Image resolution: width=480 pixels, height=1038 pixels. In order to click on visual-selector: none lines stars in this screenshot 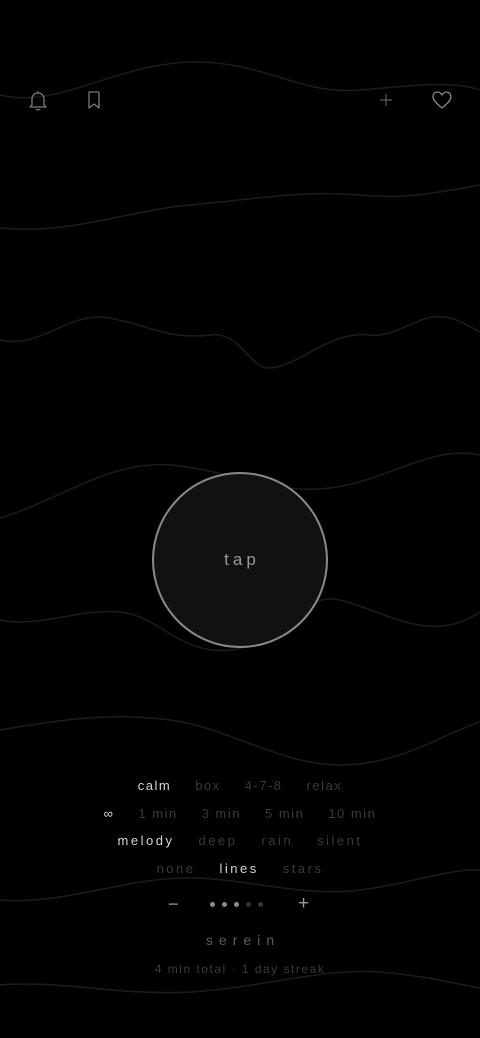, I will do `click(240, 868)`.